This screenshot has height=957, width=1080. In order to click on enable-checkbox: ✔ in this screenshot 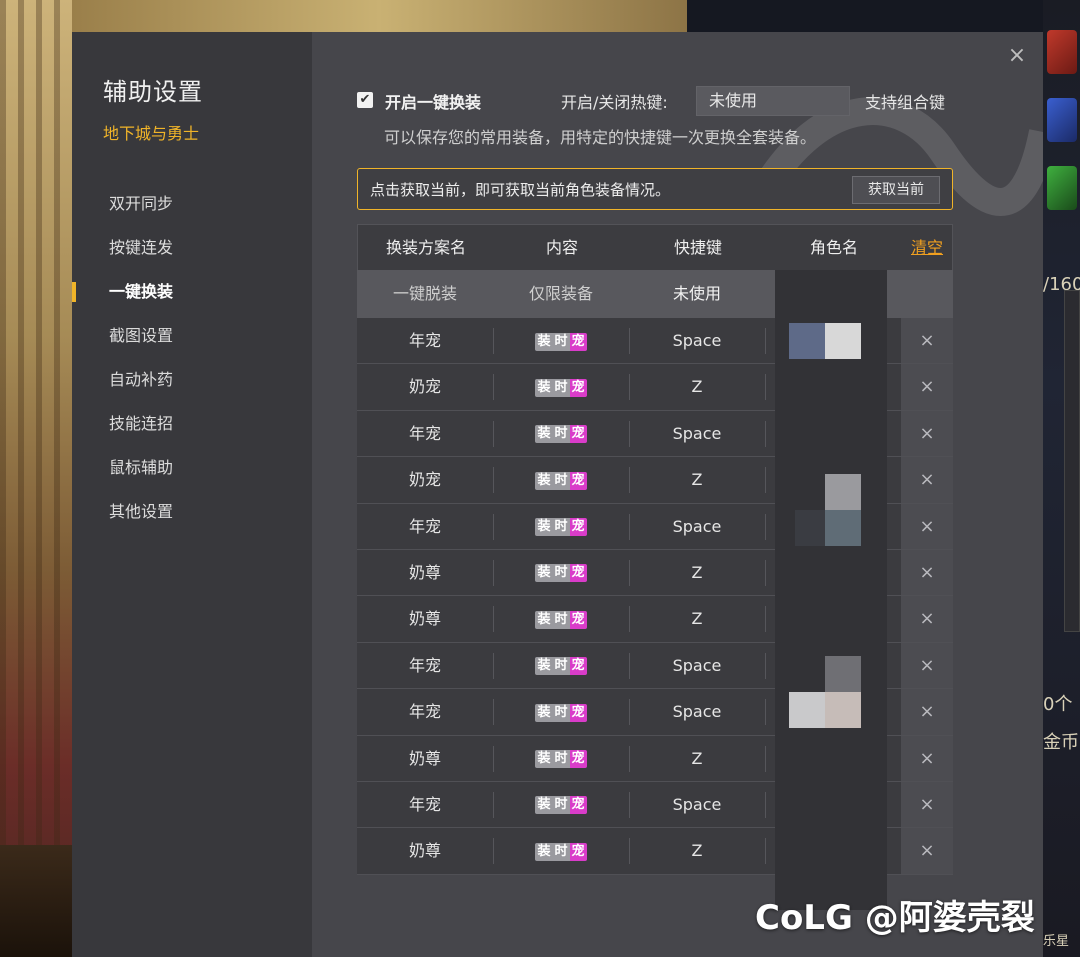, I will do `click(365, 100)`.